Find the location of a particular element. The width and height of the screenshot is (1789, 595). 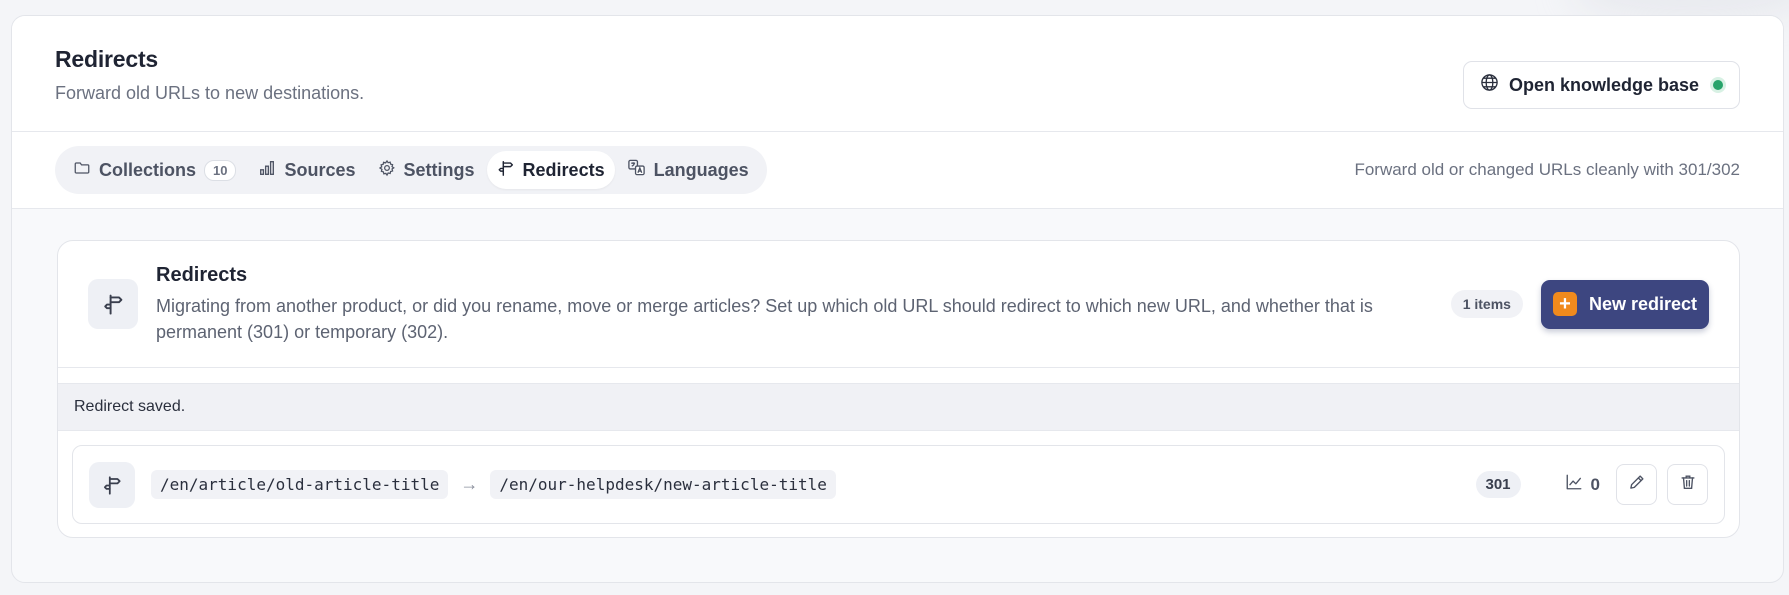

new-redirect-button: + New redirect is located at coordinates (1624, 304).